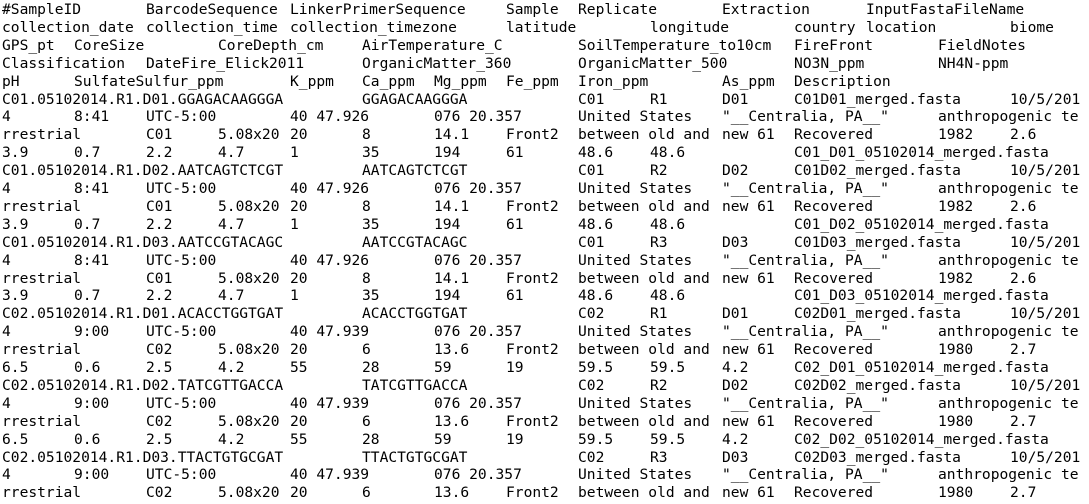 The width and height of the screenshot is (1089, 504). What do you see at coordinates (532, 9) in the screenshot?
I see `text-cell: Sample` at bounding box center [532, 9].